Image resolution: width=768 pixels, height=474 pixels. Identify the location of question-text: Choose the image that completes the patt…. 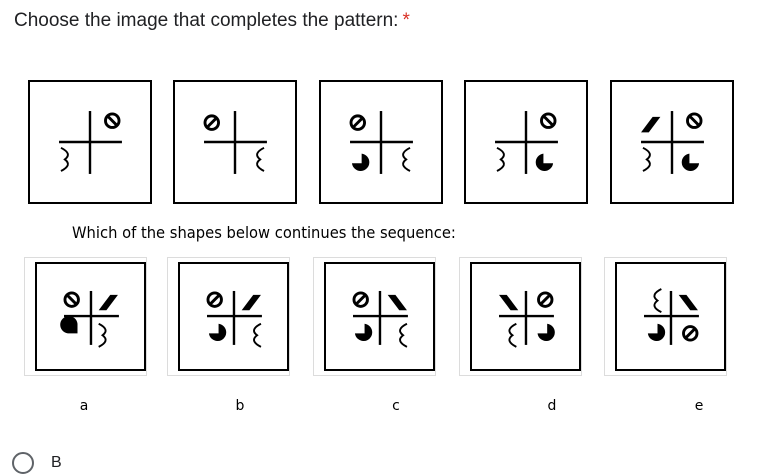
(206, 20).